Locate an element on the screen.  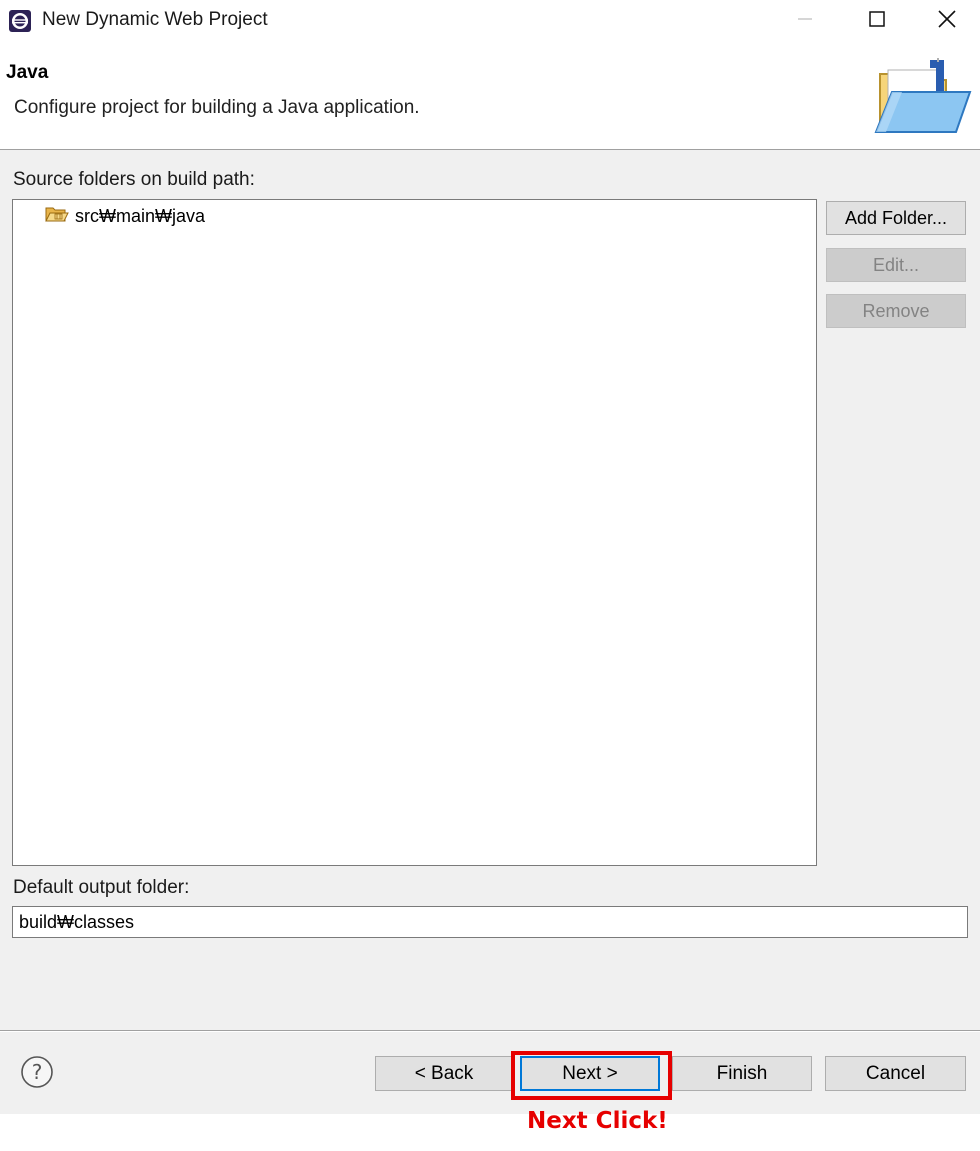
list-item: src₩main₩java is located at coordinates (125, 216).